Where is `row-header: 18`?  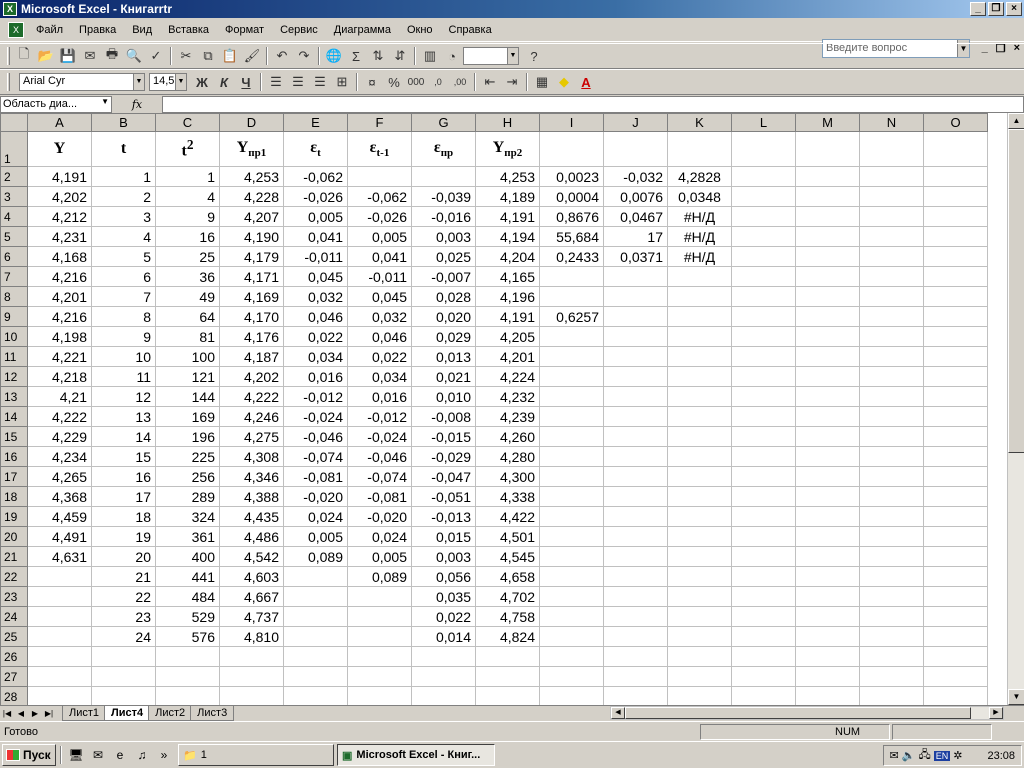
row-header: 18 is located at coordinates (14, 496).